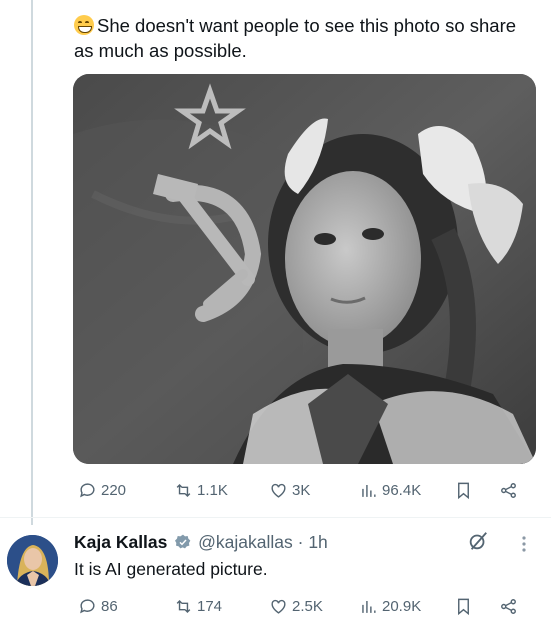 The height and width of the screenshot is (625, 551). What do you see at coordinates (402, 490) in the screenshot?
I see `view-count: 96.4K` at bounding box center [402, 490].